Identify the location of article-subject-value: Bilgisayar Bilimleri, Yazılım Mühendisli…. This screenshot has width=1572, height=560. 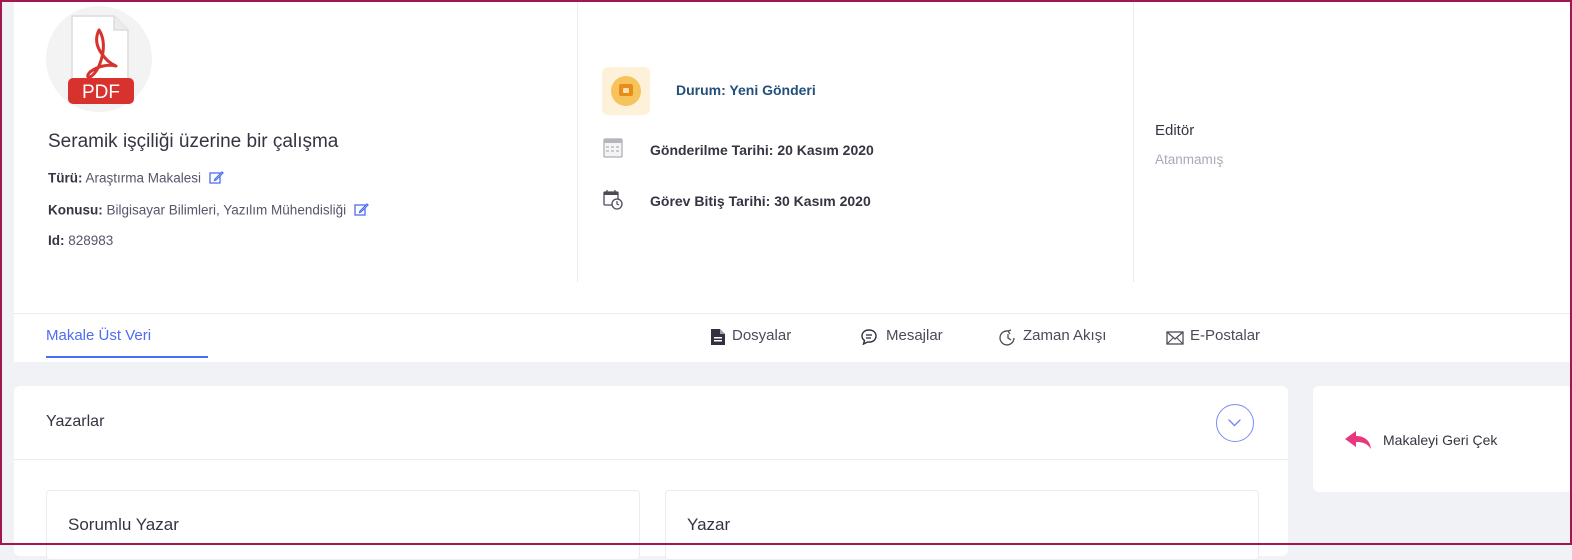
(226, 210).